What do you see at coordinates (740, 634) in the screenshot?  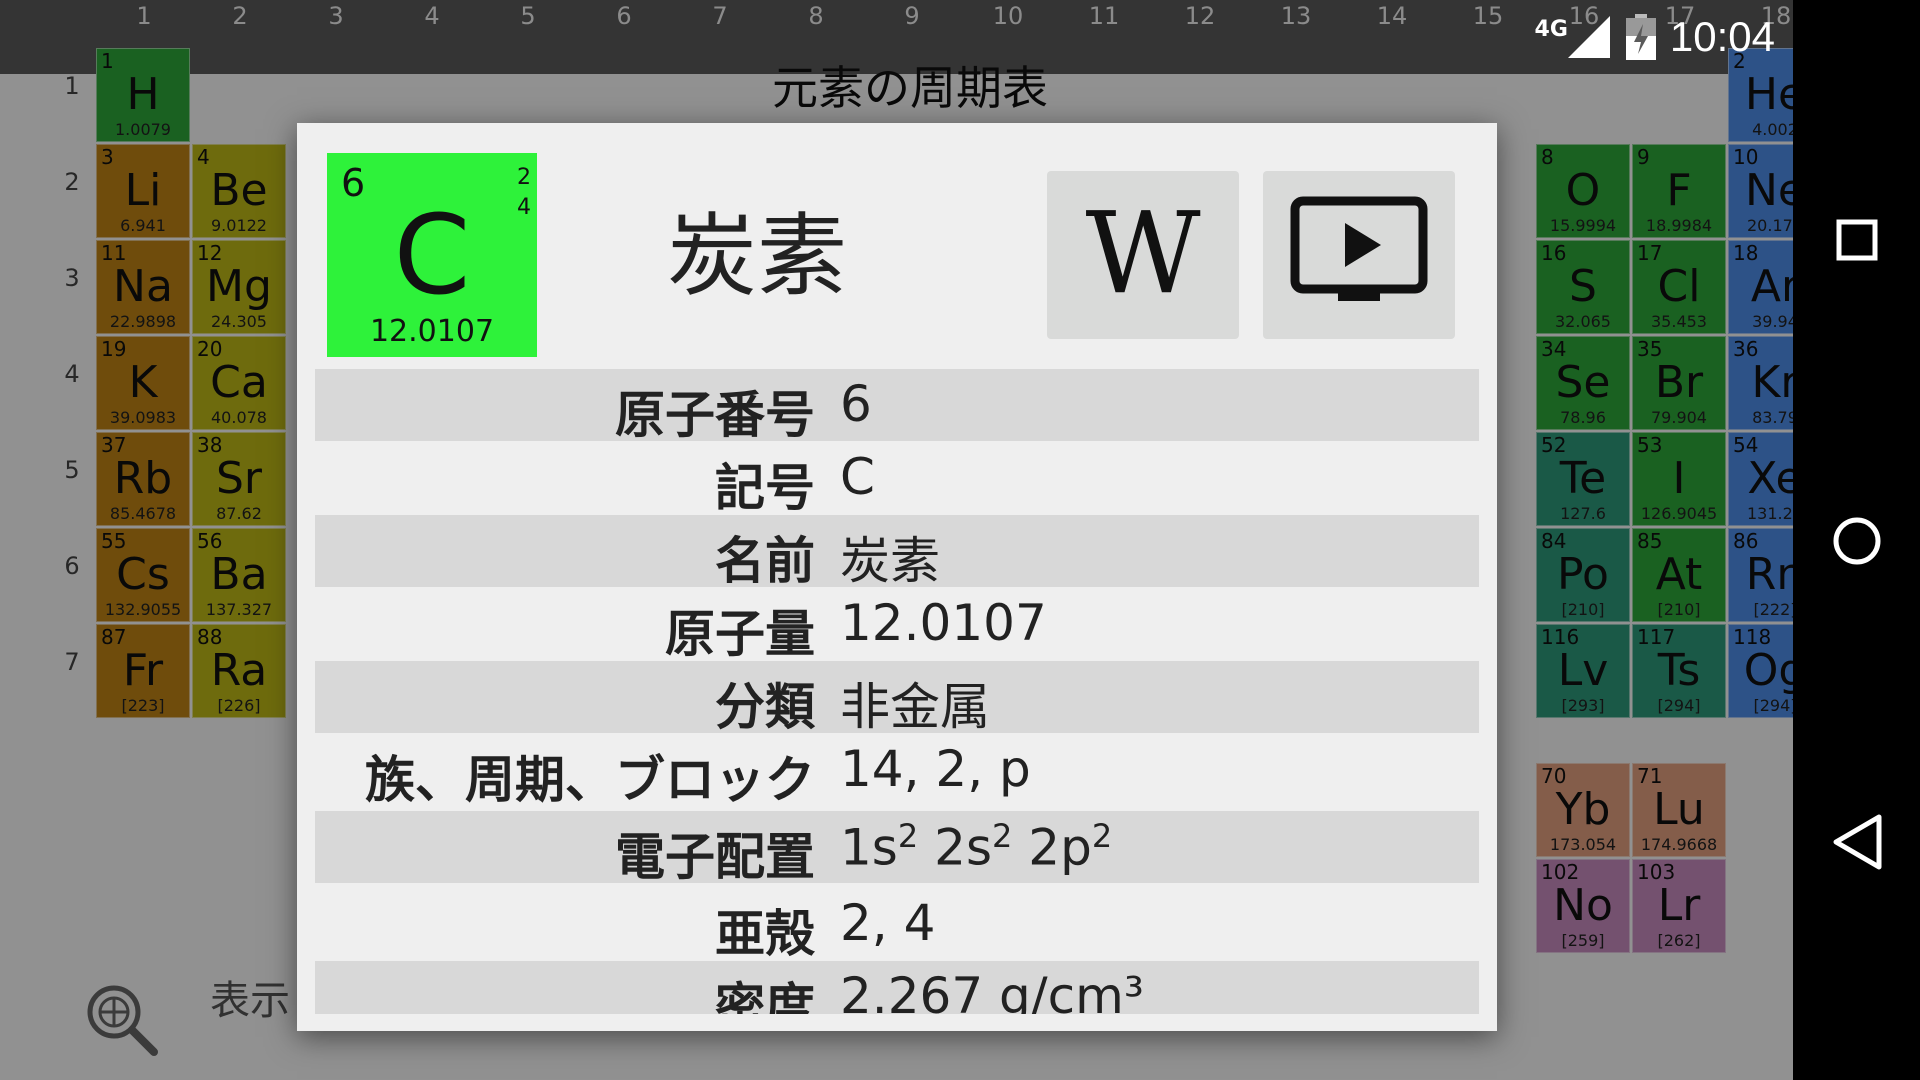 I see `property-key: 原子量` at bounding box center [740, 634].